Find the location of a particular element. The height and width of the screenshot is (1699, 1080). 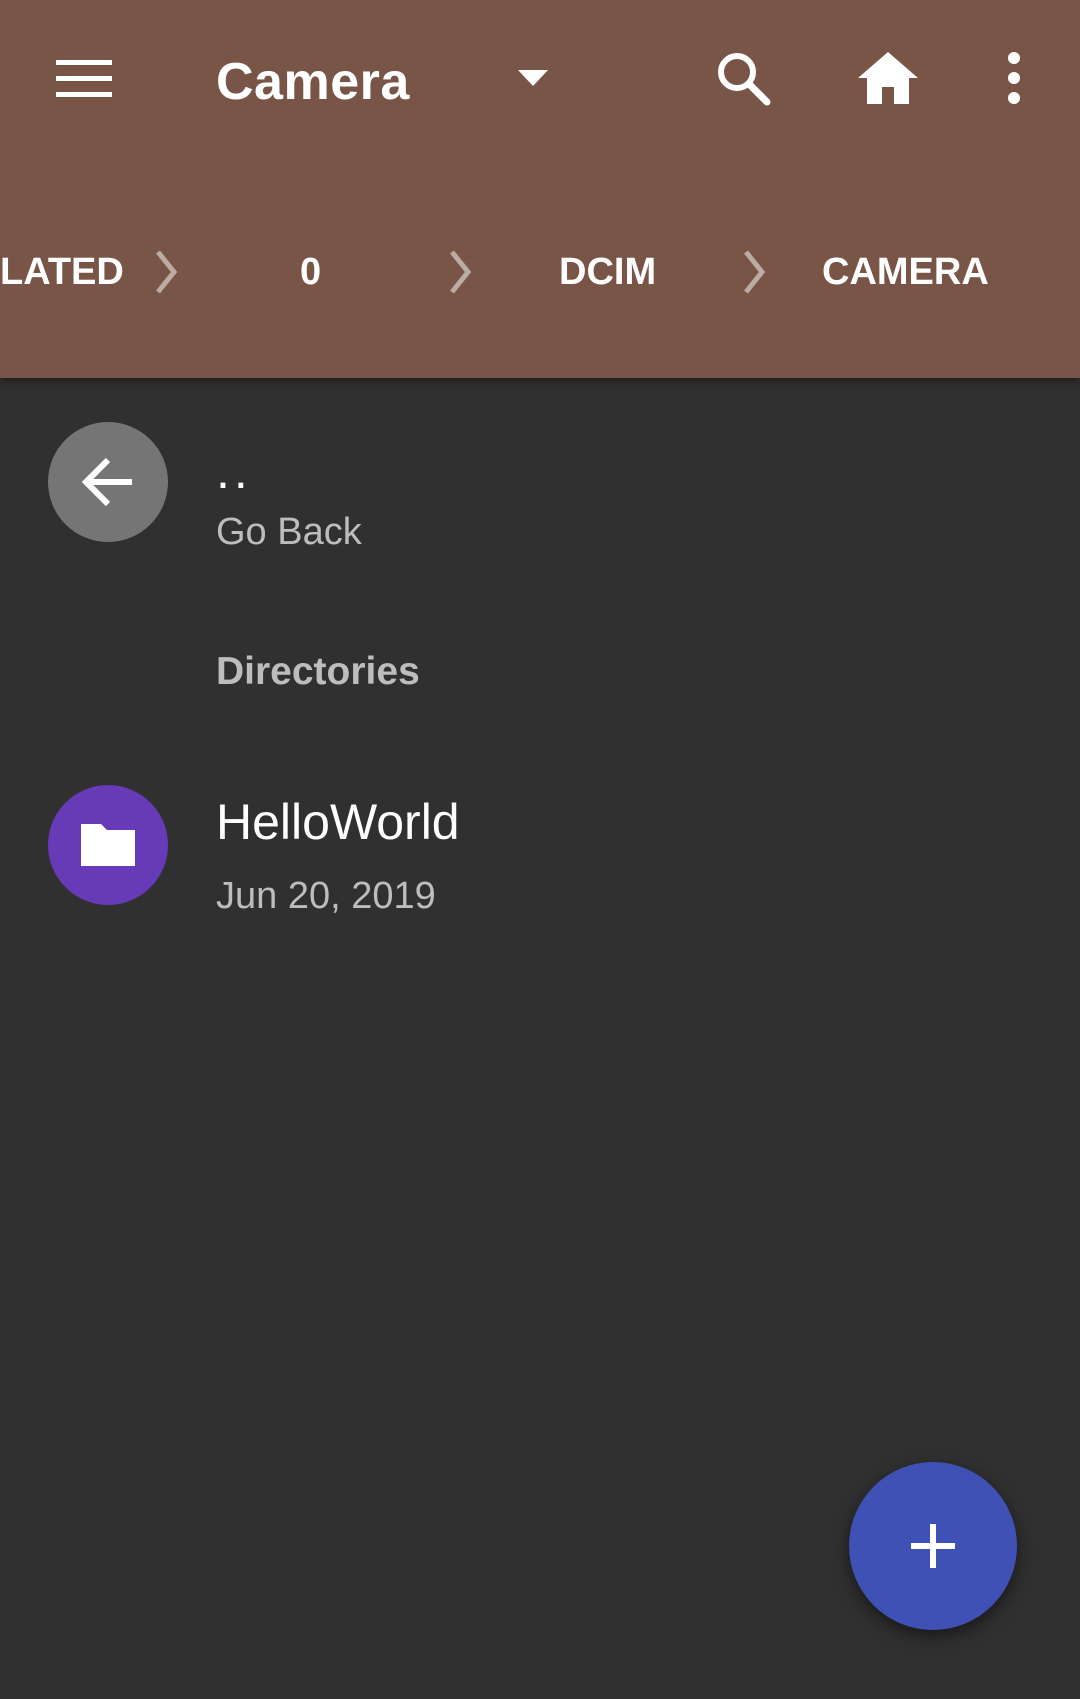

toolbar: Camera is located at coordinates (540, 82).